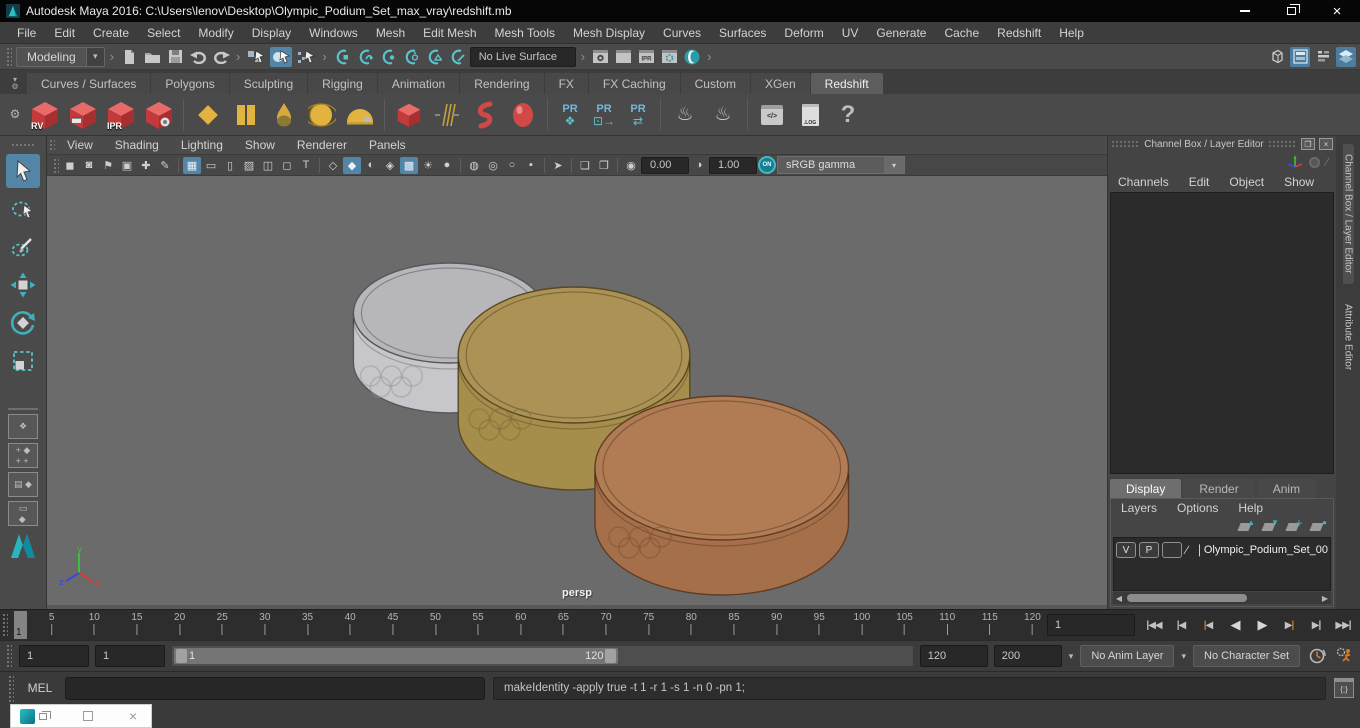 This screenshot has width=1360, height=728. What do you see at coordinates (1235, 625) in the screenshot?
I see `play-backwards-button: ◀` at bounding box center [1235, 625].